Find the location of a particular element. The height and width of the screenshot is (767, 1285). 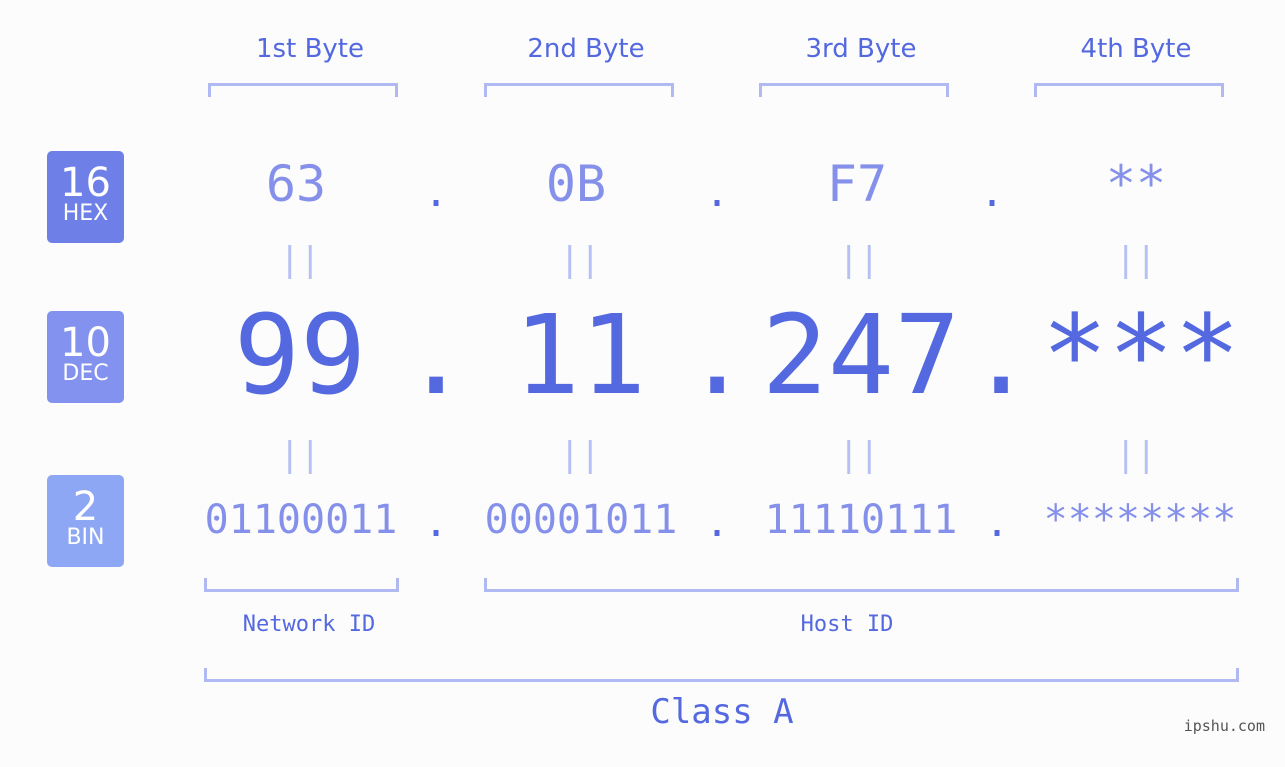

hex-badge-number: 16 is located at coordinates (85, 183).